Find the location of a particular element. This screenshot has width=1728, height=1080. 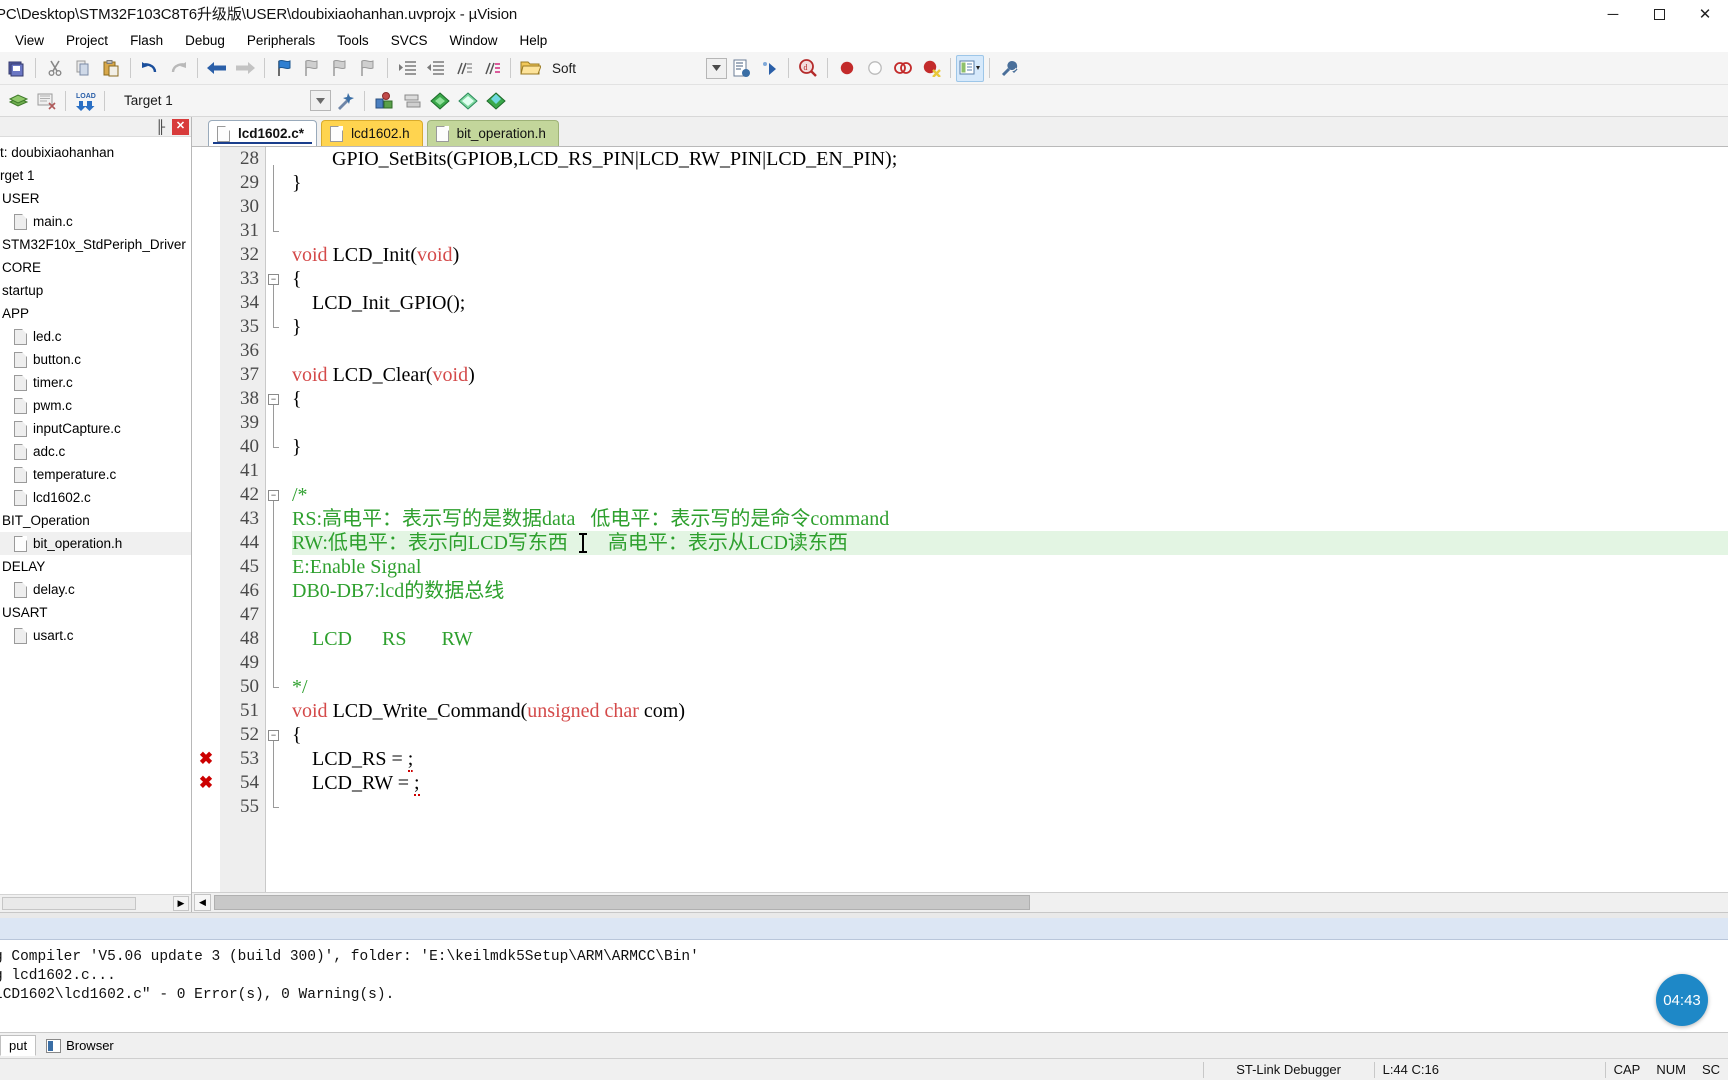

menu-peripherals: Peripherals is located at coordinates (281, 40).